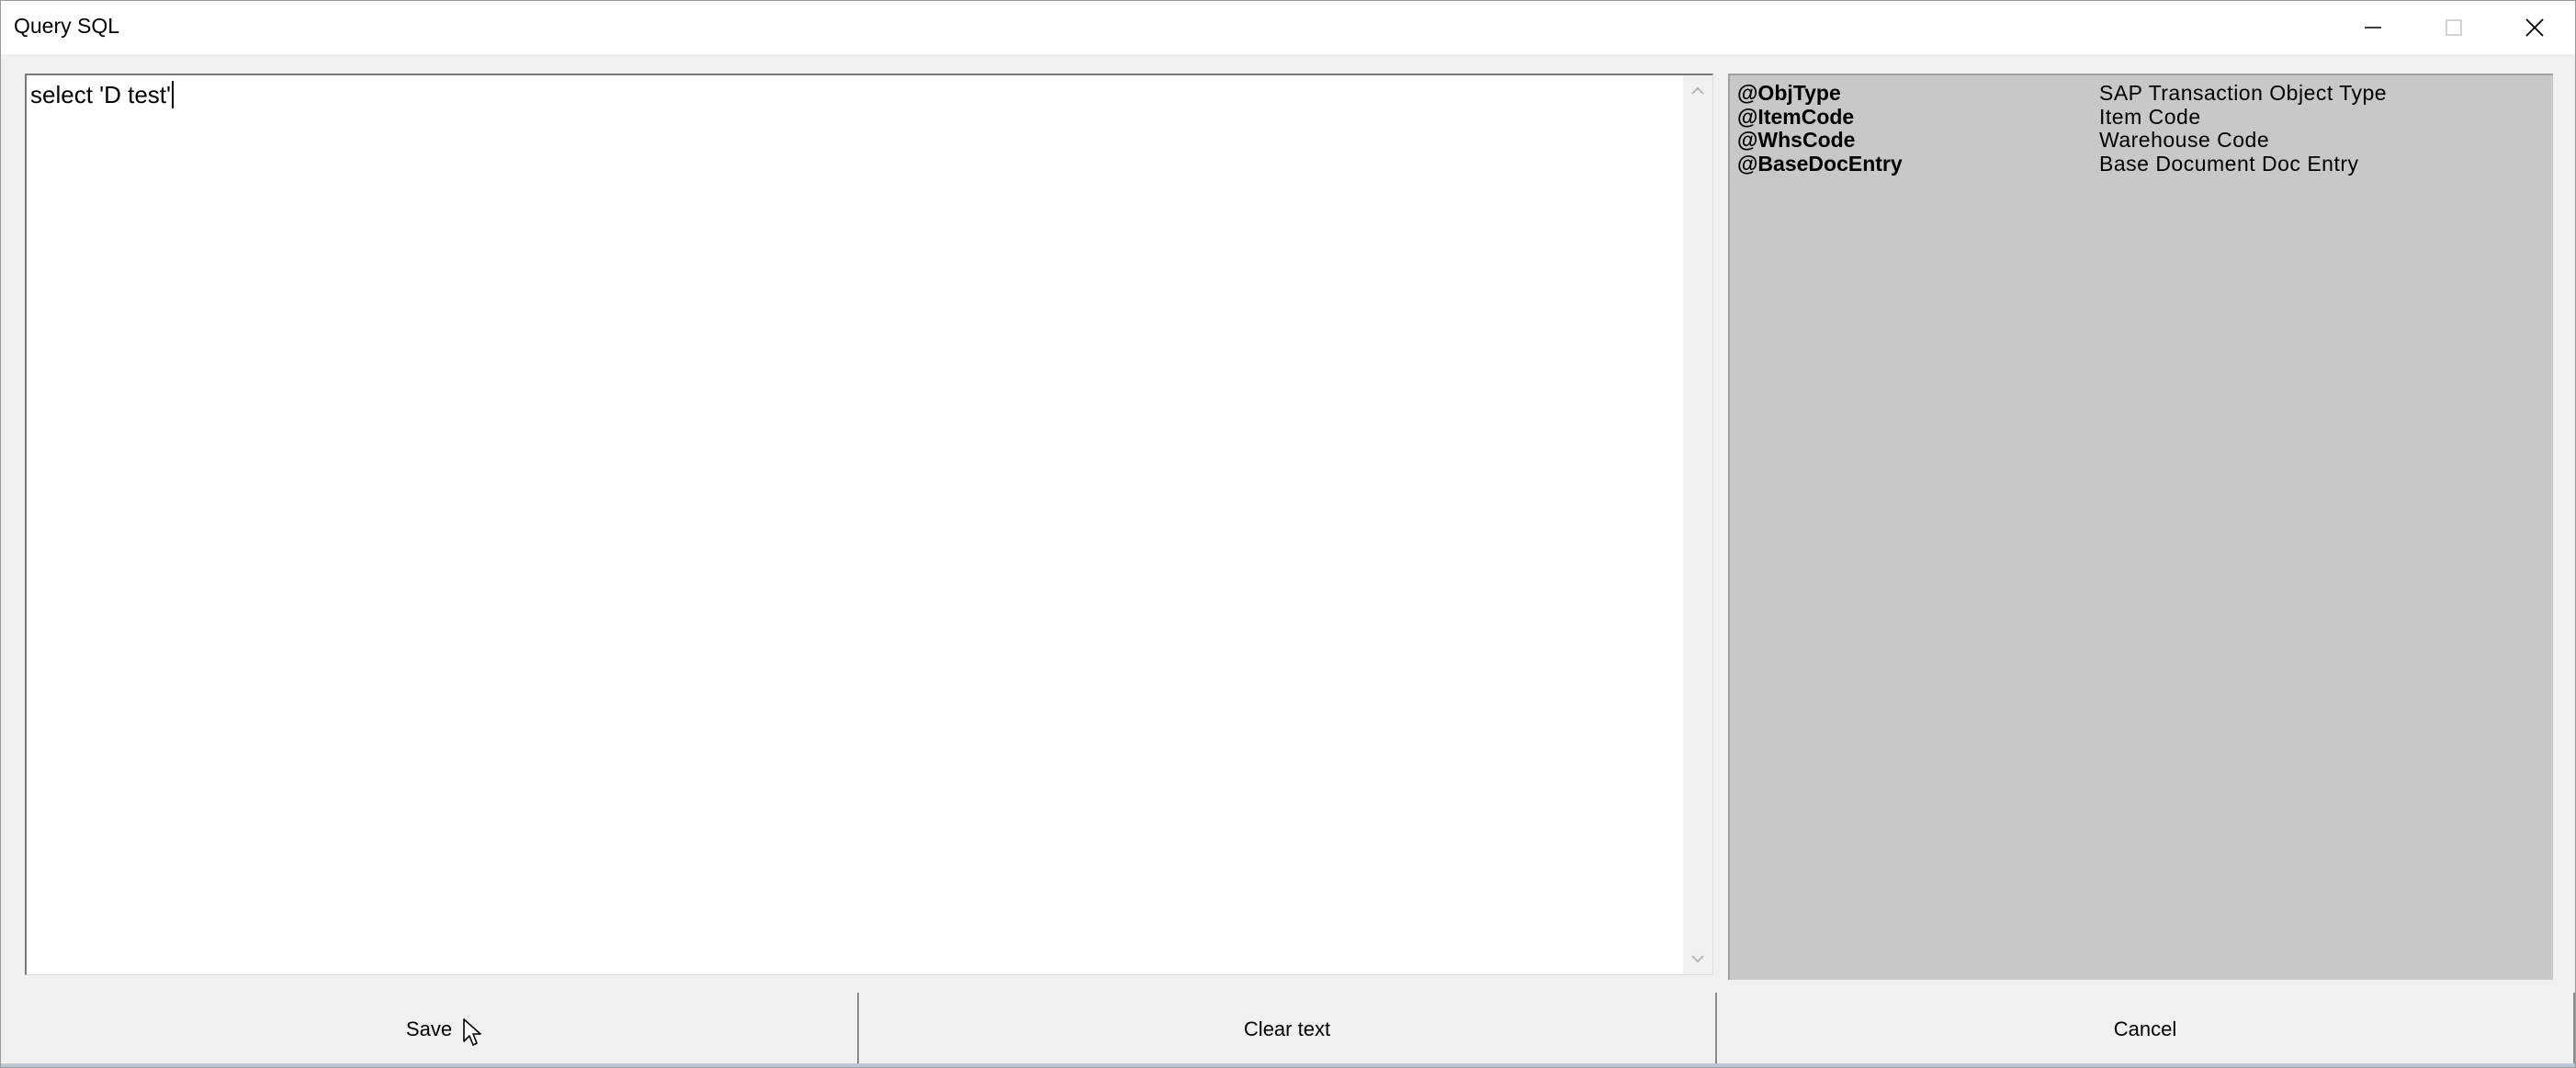  I want to click on variable-name: @BaseDocEntry, so click(1820, 164).